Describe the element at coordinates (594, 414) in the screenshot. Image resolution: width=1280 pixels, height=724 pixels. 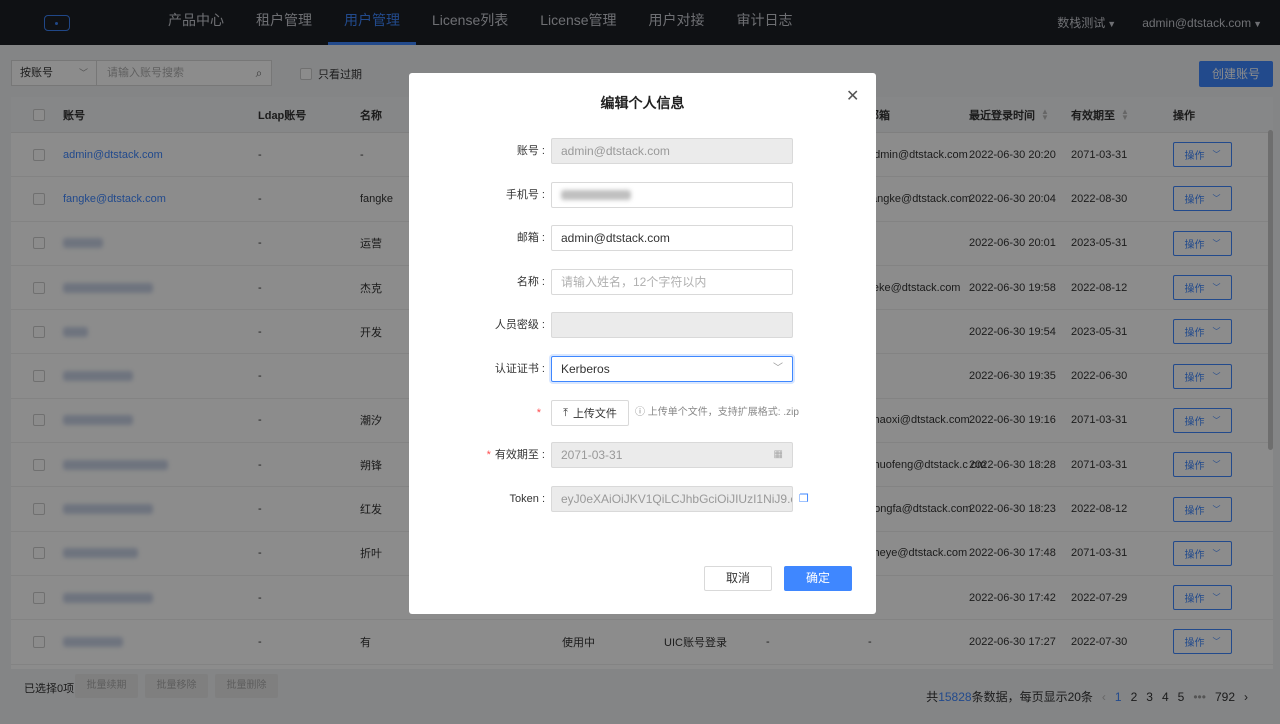
I see `upload-button-label: 上传文件` at that location.